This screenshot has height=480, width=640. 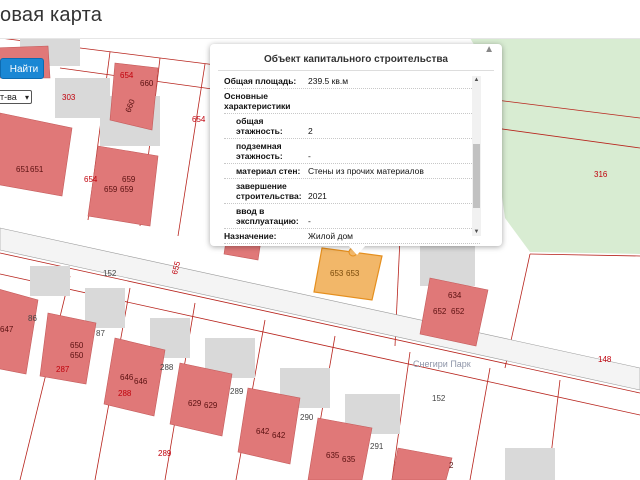 What do you see at coordinates (310, 131) in the screenshot?
I see `property-value: 2` at bounding box center [310, 131].